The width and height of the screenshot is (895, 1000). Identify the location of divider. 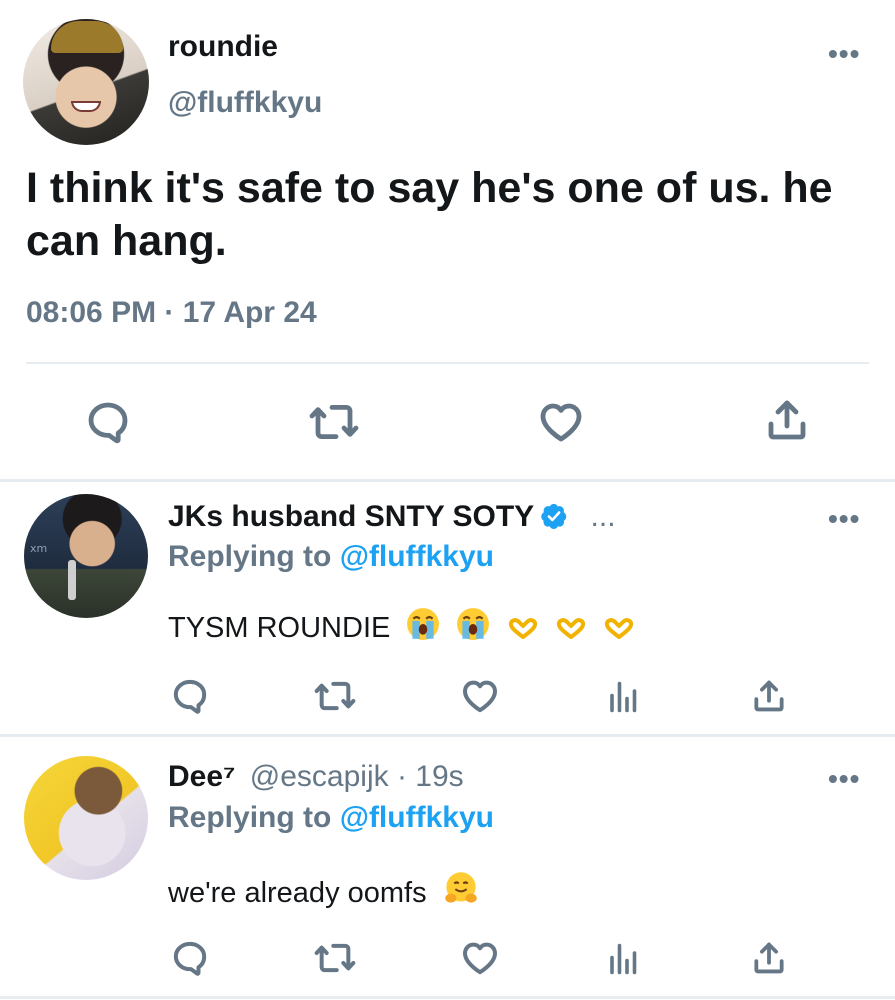
(447, 363).